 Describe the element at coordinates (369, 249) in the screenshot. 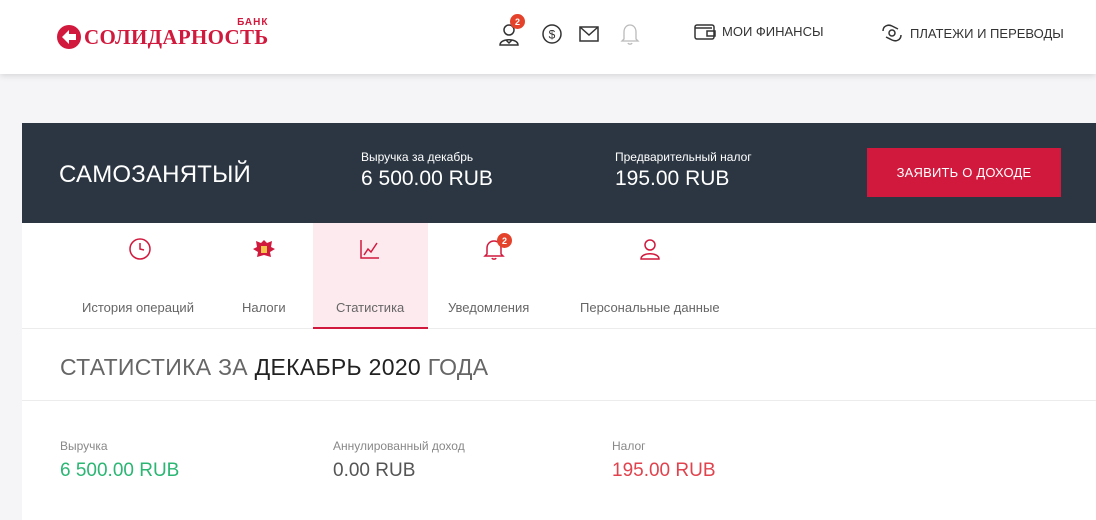

I see `chart-icon` at that location.